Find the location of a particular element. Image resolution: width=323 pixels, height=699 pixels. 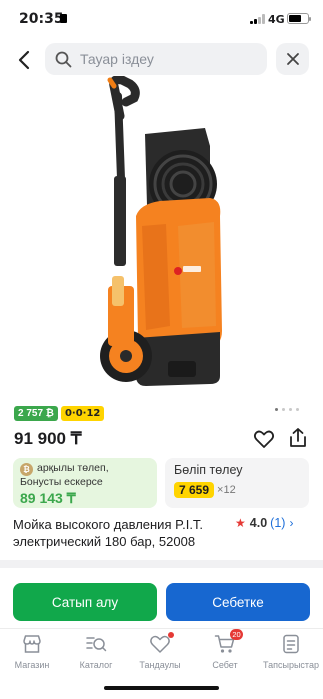

close-button is located at coordinates (292, 59).